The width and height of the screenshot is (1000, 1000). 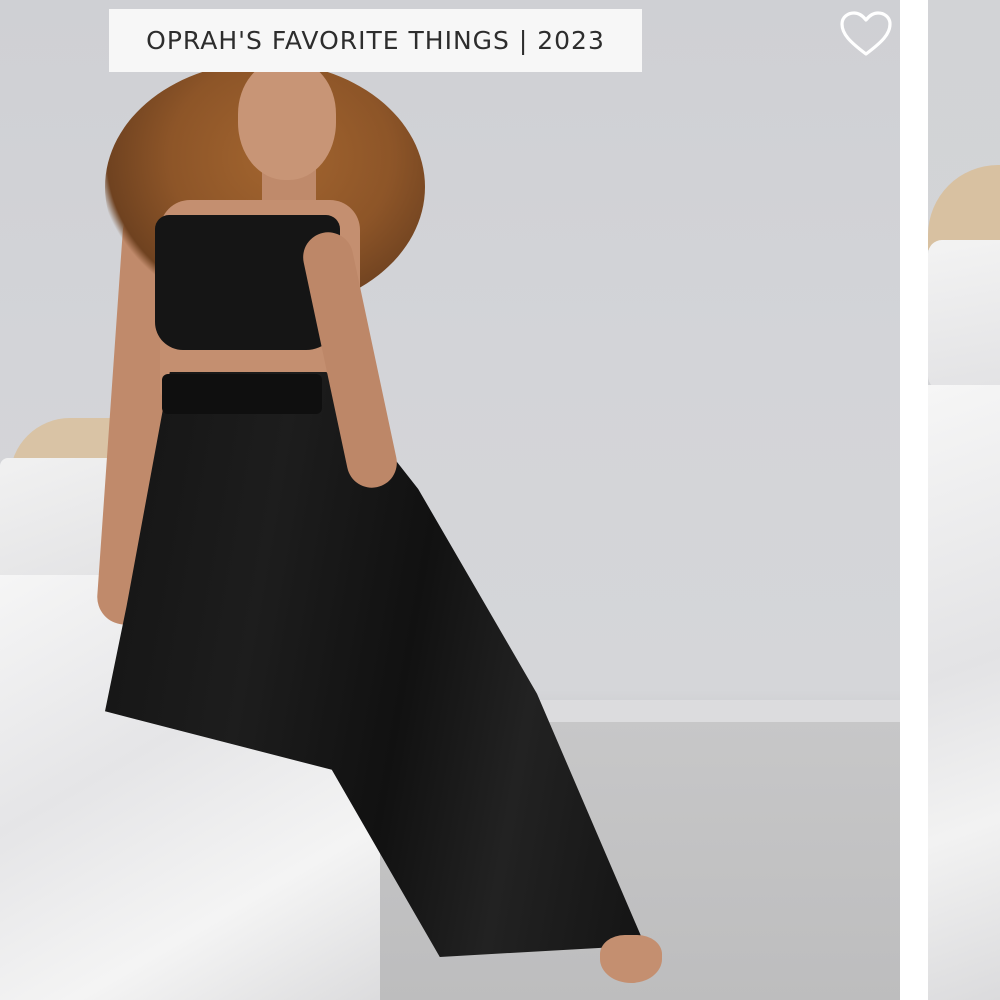 What do you see at coordinates (964, 692) in the screenshot?
I see `next-bed` at bounding box center [964, 692].